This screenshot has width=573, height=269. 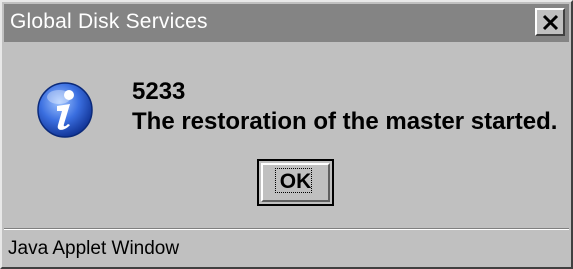 I want to click on title-bar: Global Disk Services, so click(x=286, y=23).